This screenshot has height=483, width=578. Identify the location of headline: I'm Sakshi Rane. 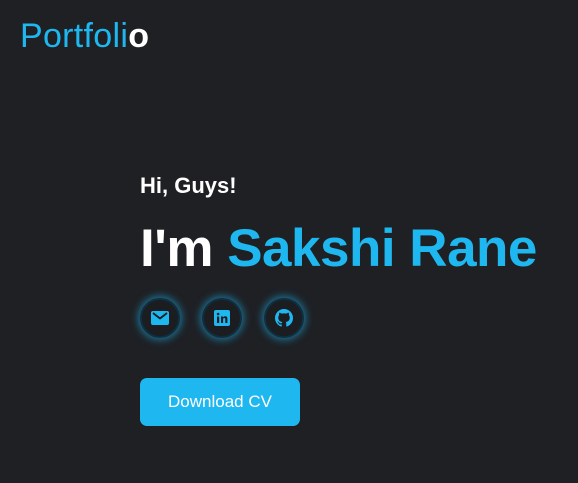
(338, 249).